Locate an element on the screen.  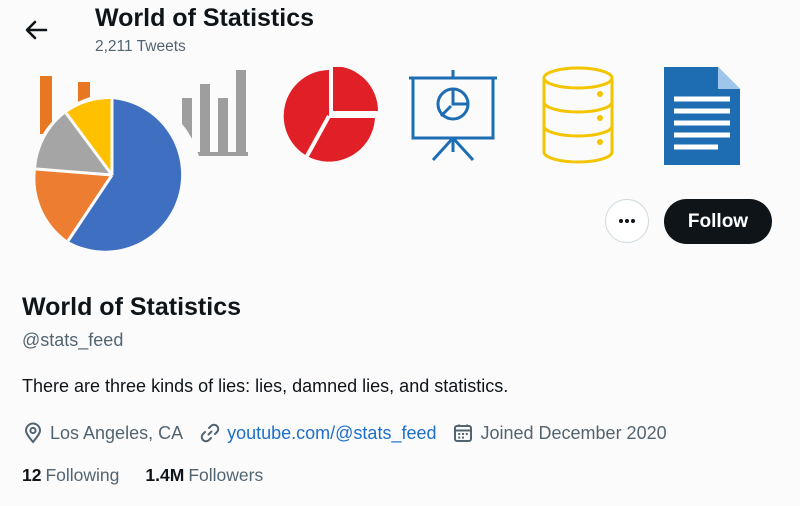
following-label: Following is located at coordinates (82, 475).